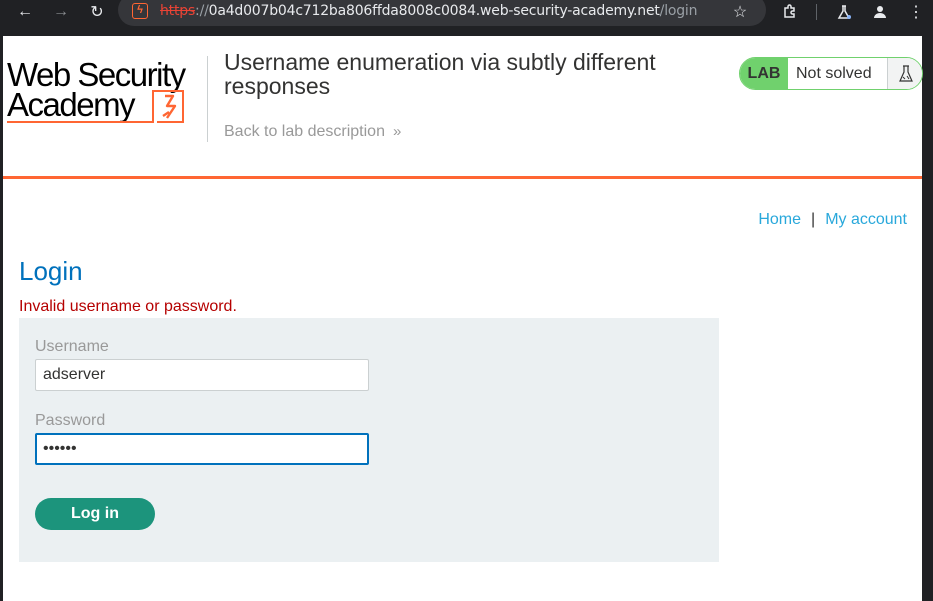 This screenshot has height=601, width=933. I want to click on back-arrow-icon: ←, so click(25, 12).